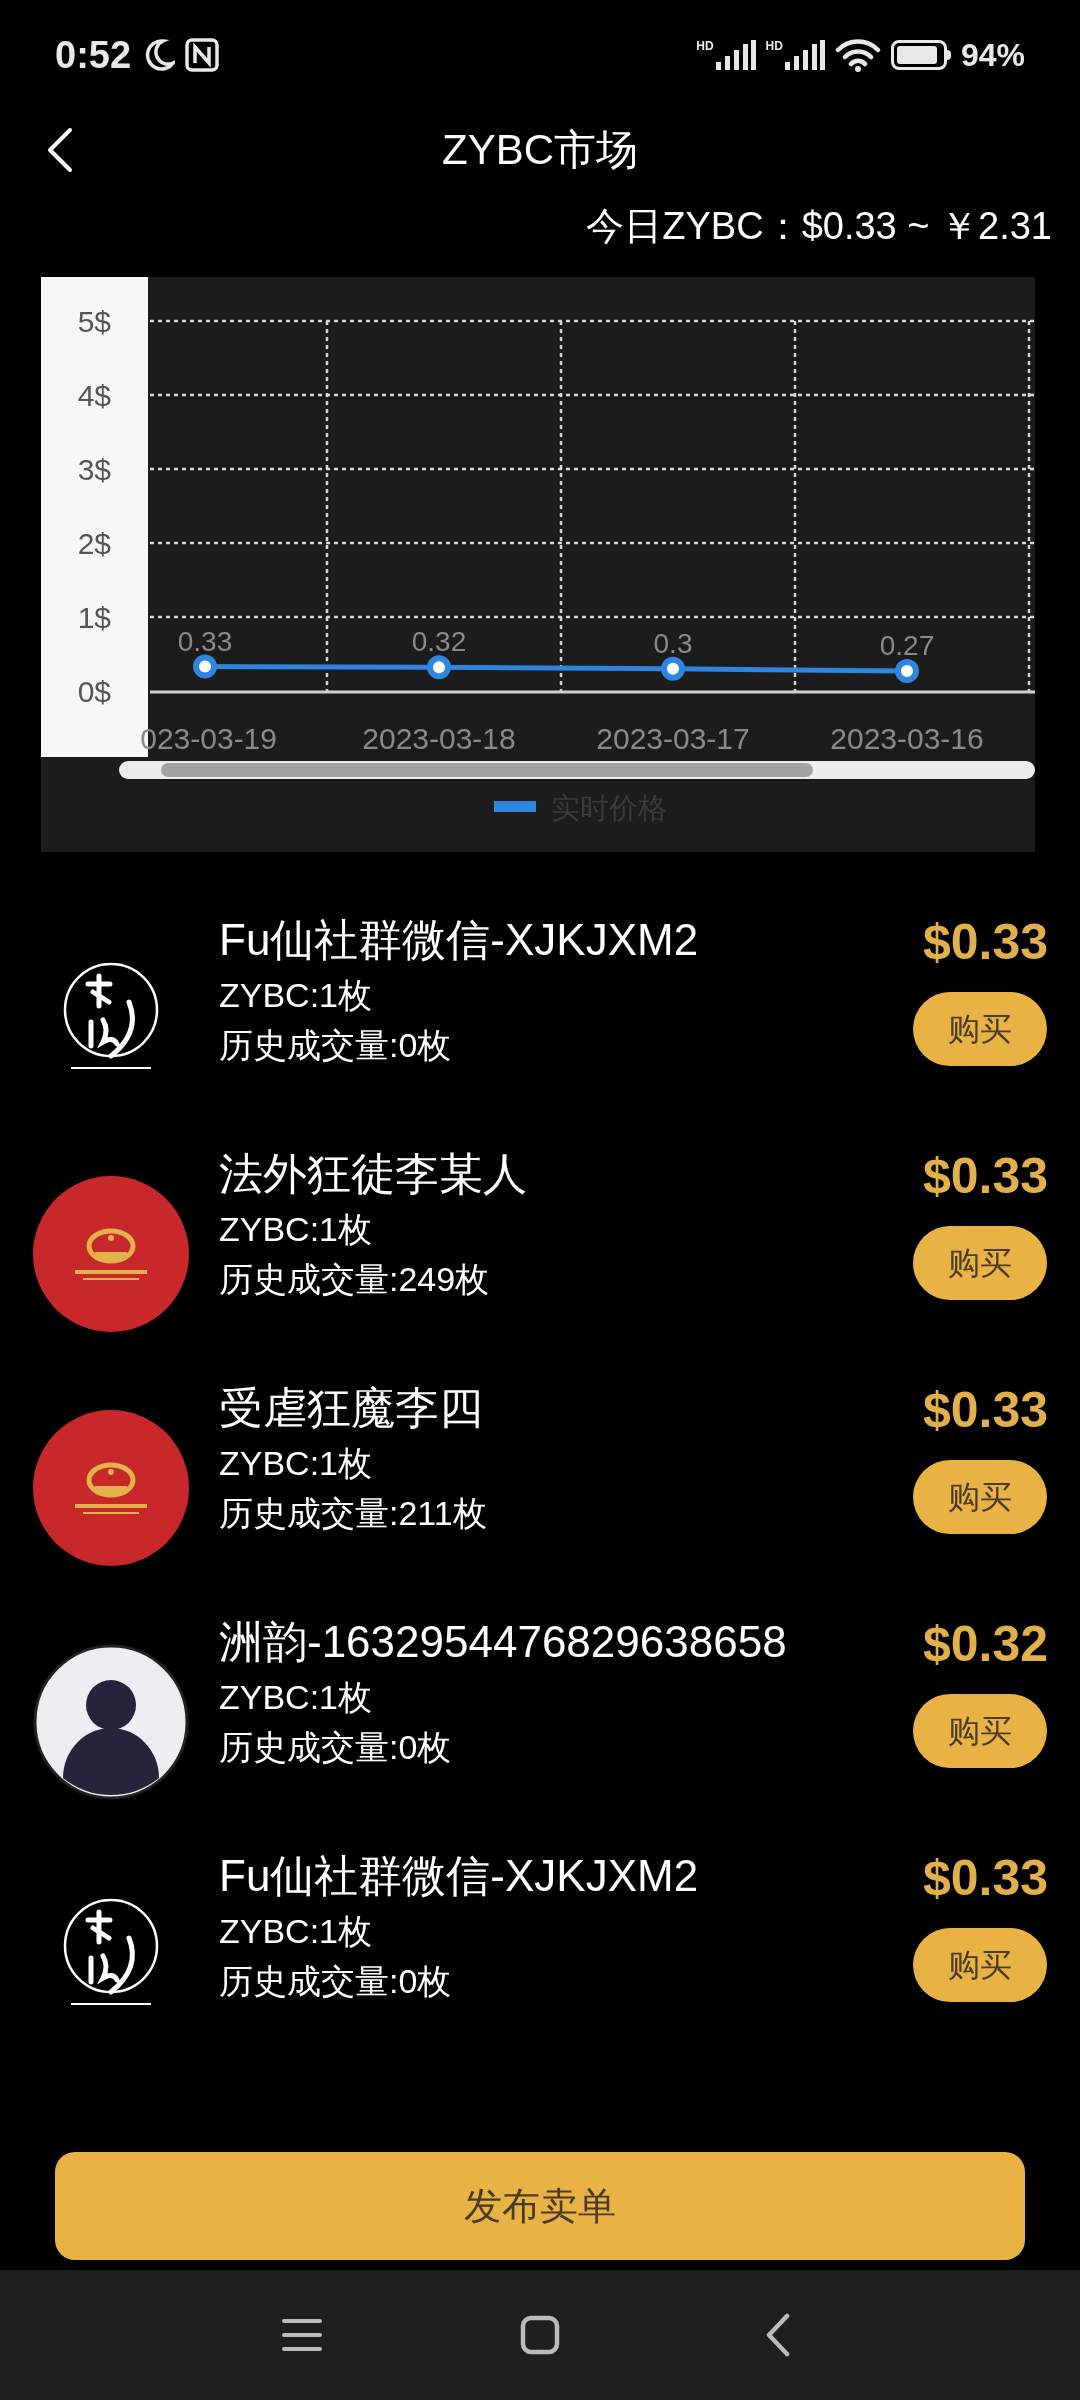 The height and width of the screenshot is (2400, 1080). Describe the element at coordinates (353, 1513) in the screenshot. I see `trade-history-text: 历史成交量:211枚` at that location.